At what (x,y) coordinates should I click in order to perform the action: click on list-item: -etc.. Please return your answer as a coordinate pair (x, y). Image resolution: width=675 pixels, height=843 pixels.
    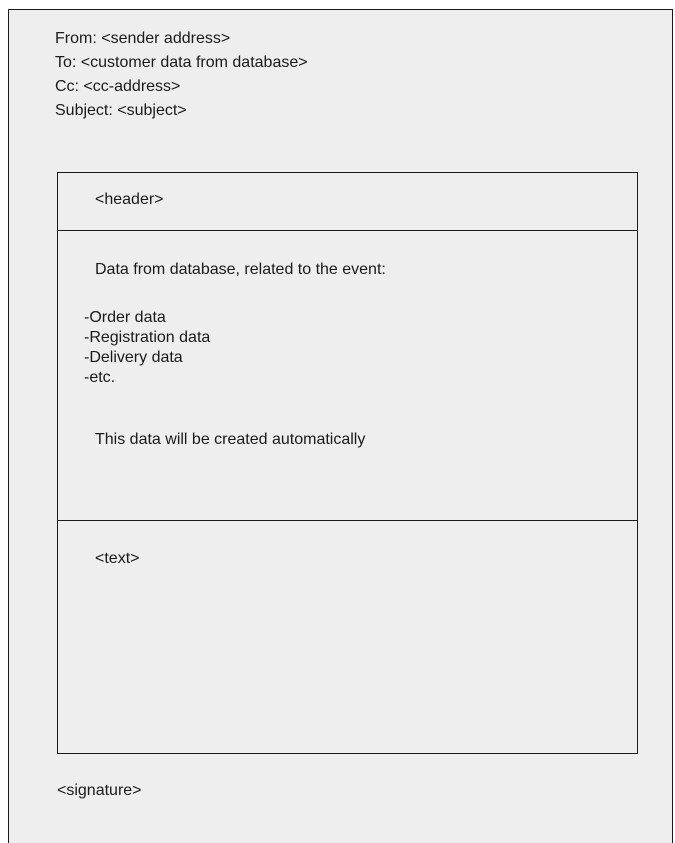
    Looking at the image, I should click on (100, 377).